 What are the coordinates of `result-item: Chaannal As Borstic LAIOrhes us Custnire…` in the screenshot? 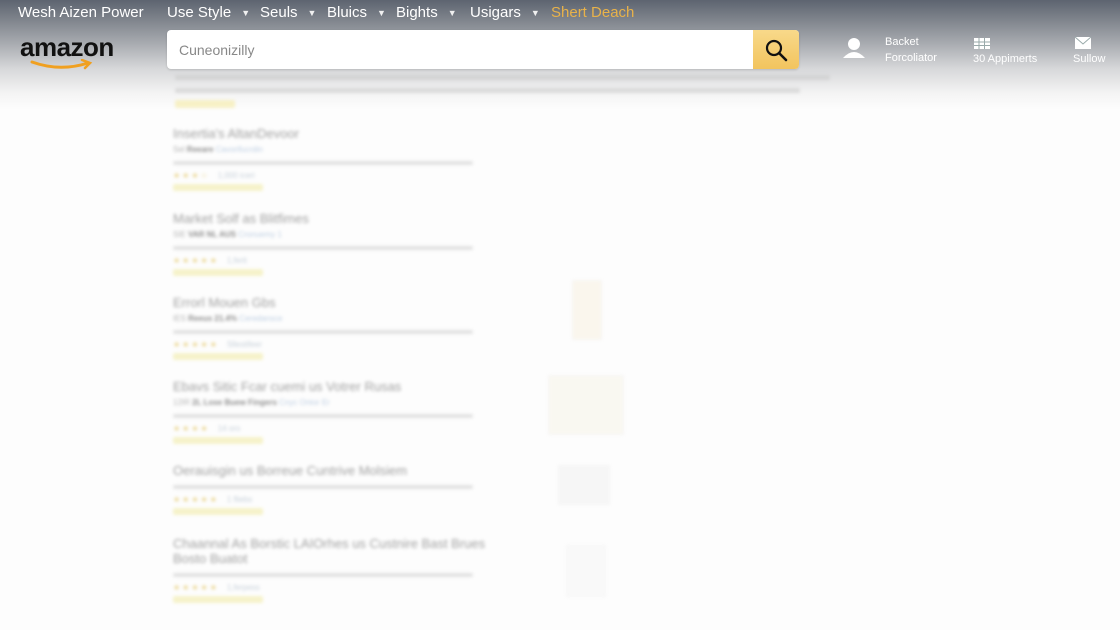 It's located at (343, 569).